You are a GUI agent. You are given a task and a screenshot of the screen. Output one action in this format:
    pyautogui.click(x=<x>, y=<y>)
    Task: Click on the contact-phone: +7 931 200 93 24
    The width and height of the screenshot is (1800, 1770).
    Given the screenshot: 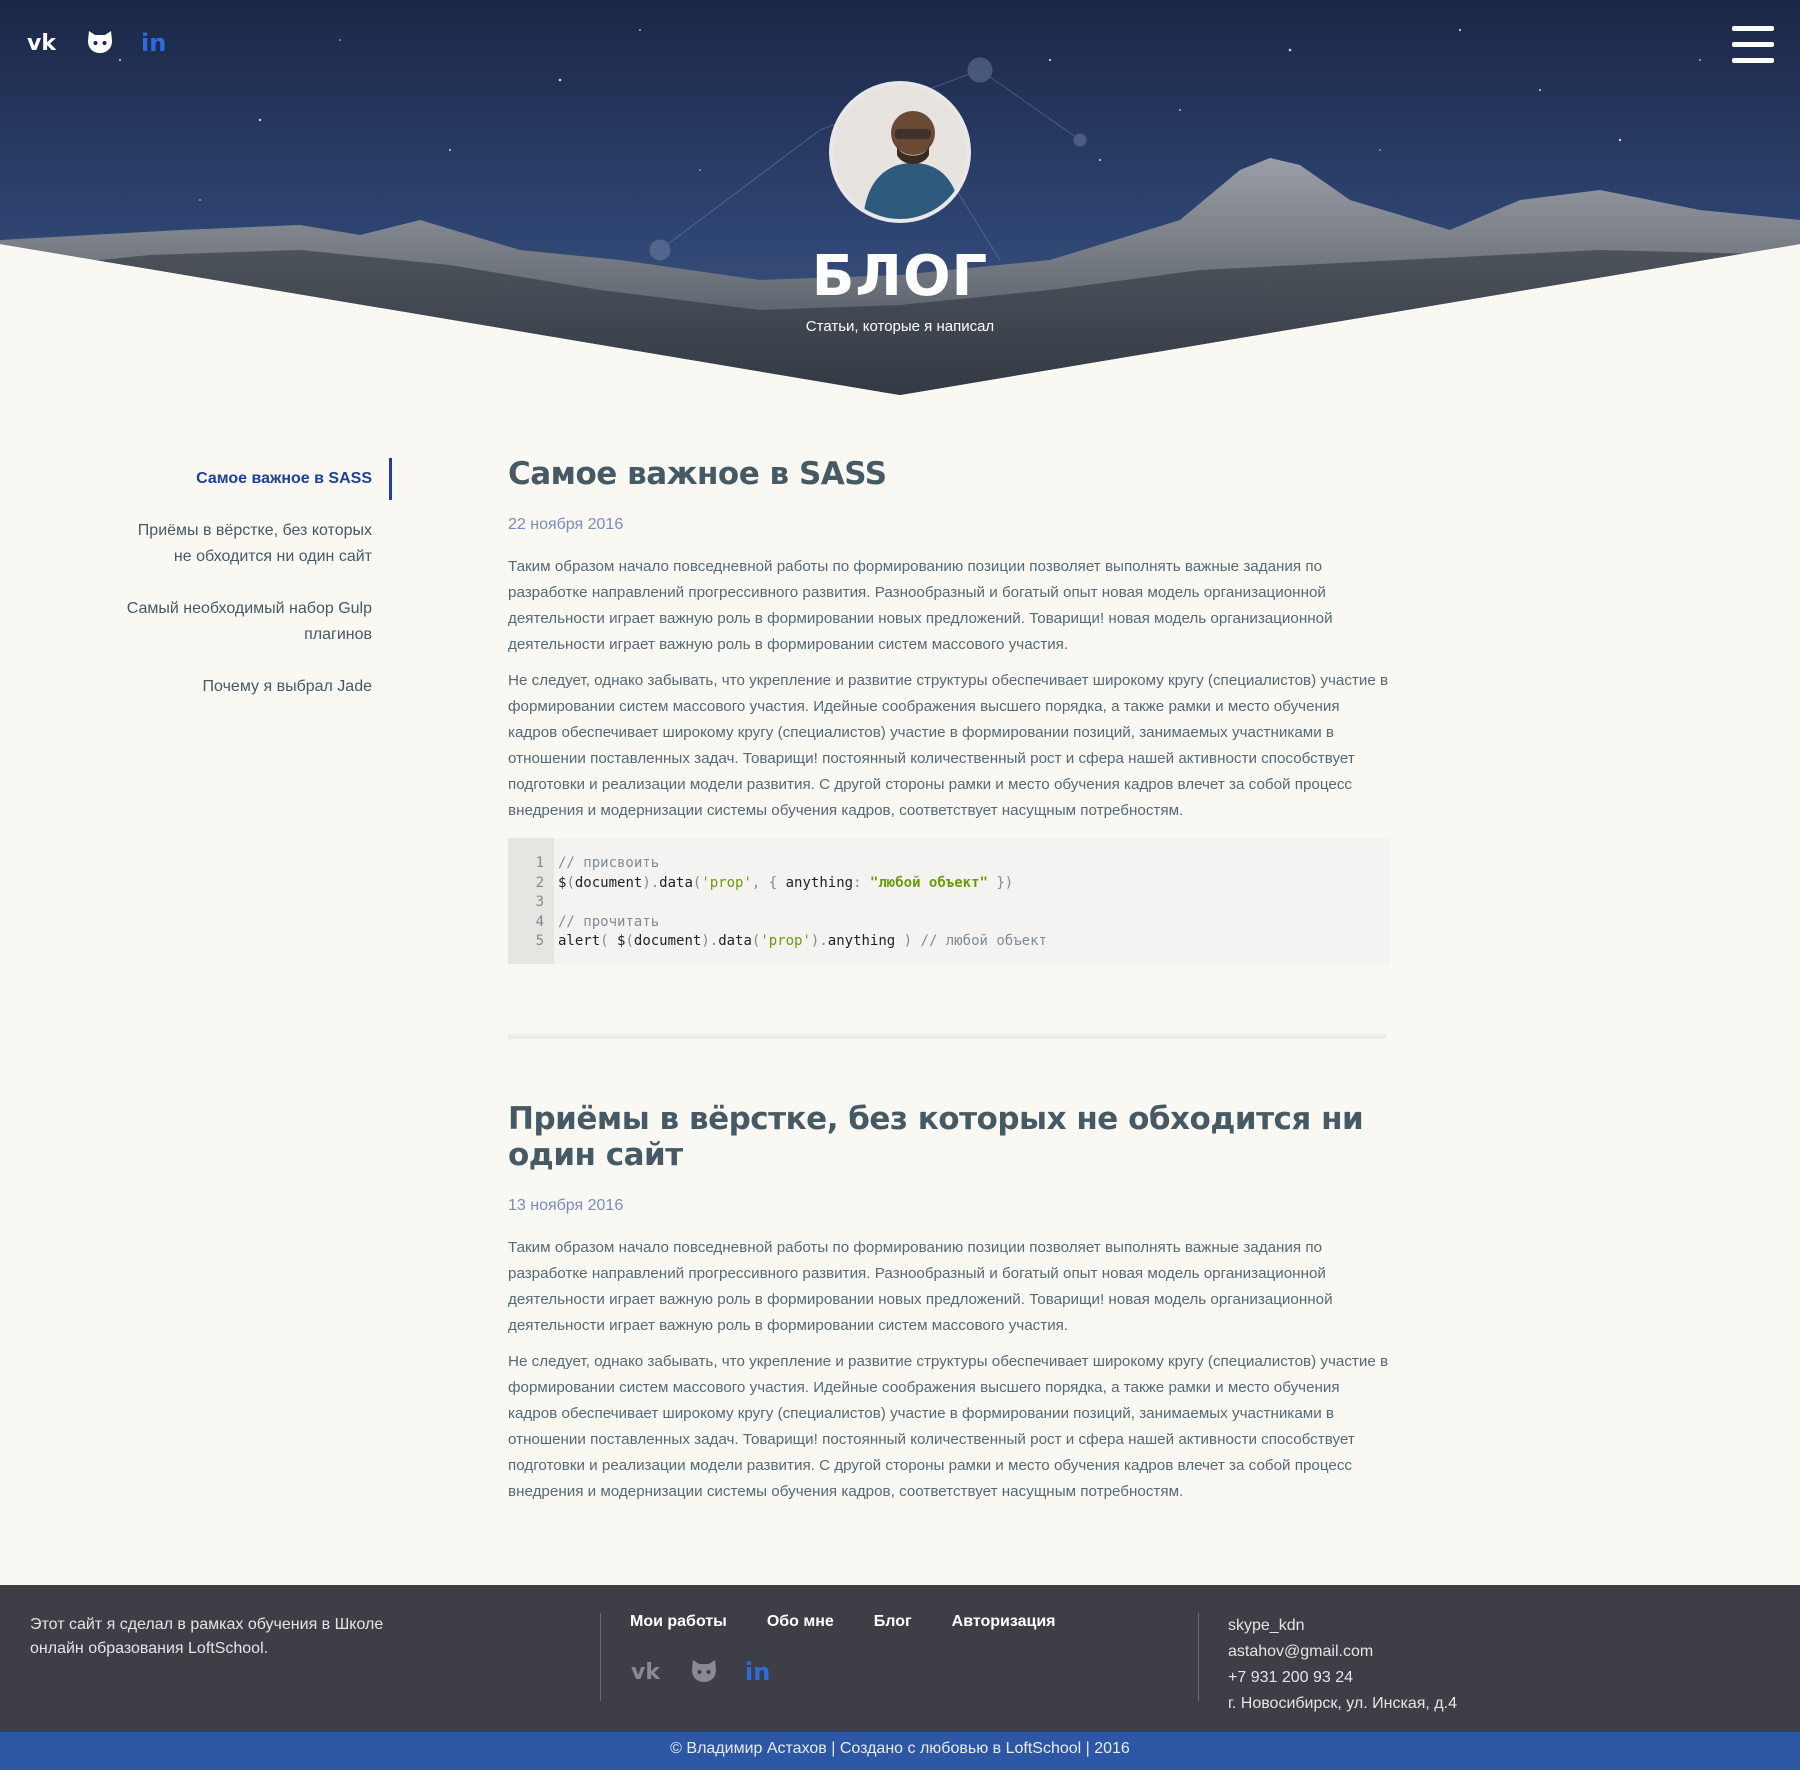 What is the action you would take?
    pyautogui.click(x=1291, y=1677)
    